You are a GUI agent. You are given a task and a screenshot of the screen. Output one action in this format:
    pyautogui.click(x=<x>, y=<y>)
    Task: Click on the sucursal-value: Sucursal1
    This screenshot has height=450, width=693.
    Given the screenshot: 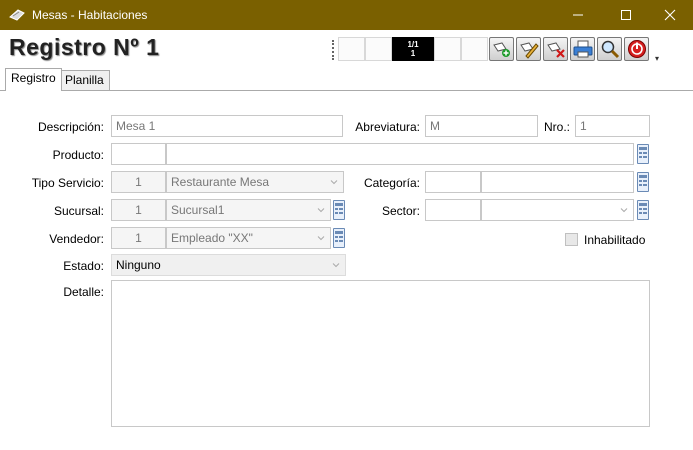 What is the action you would take?
    pyautogui.click(x=198, y=210)
    